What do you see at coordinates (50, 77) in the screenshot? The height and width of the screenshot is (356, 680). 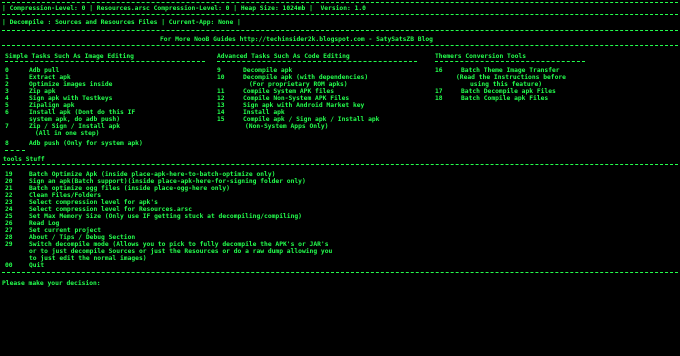 I see `option-label: Extract apk` at bounding box center [50, 77].